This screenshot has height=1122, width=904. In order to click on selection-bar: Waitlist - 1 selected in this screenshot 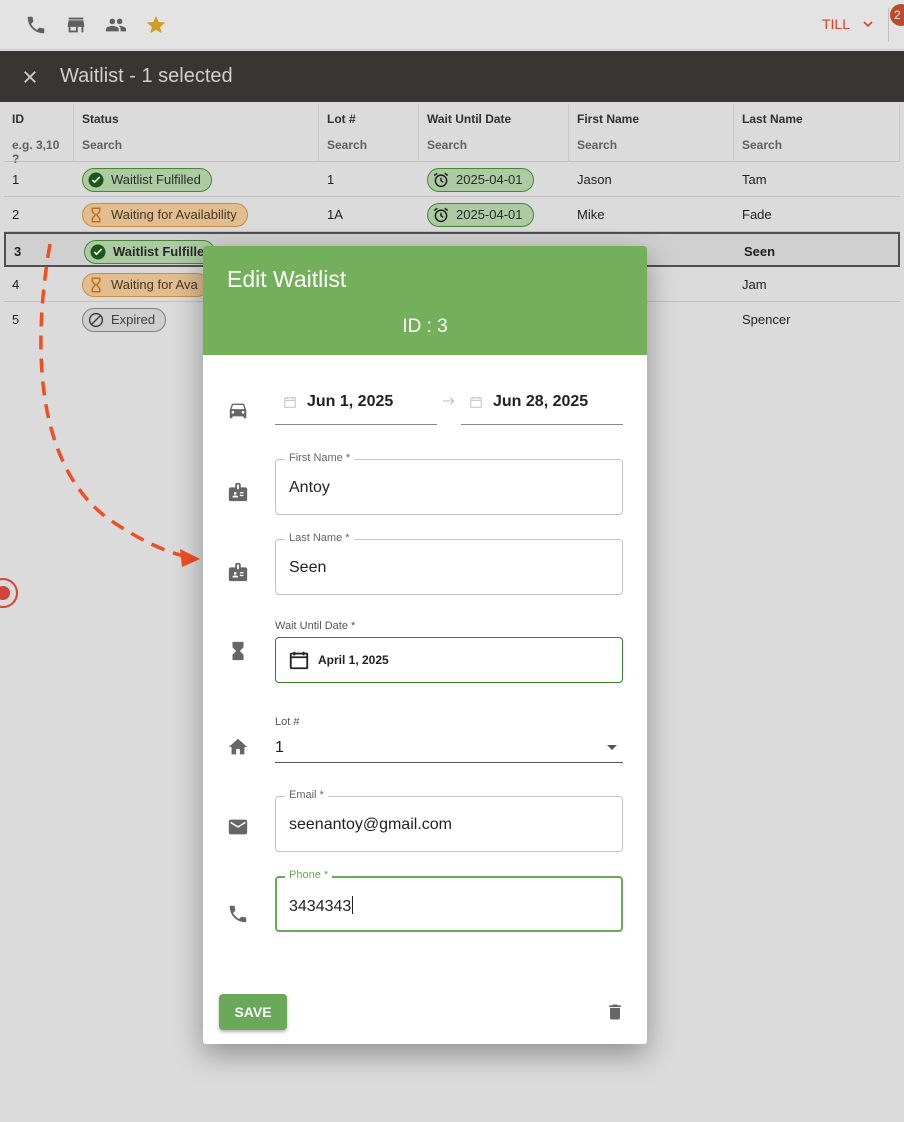, I will do `click(452, 76)`.